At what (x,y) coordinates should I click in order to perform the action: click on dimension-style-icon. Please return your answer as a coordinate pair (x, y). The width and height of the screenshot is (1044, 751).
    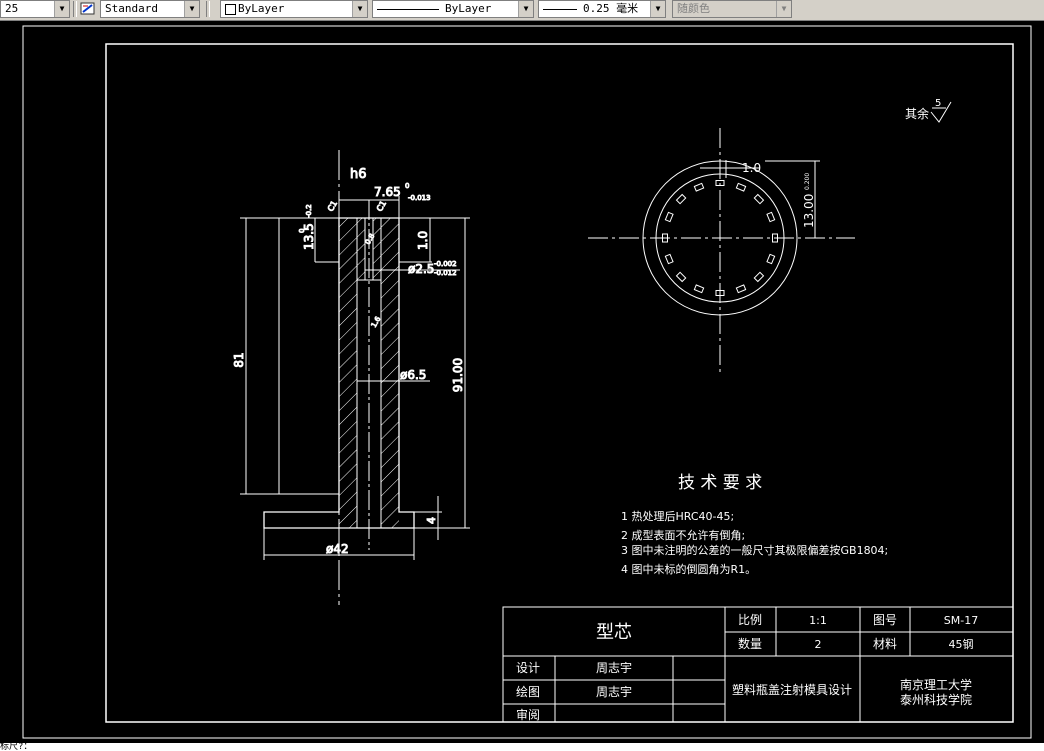
    Looking at the image, I should click on (88, 9).